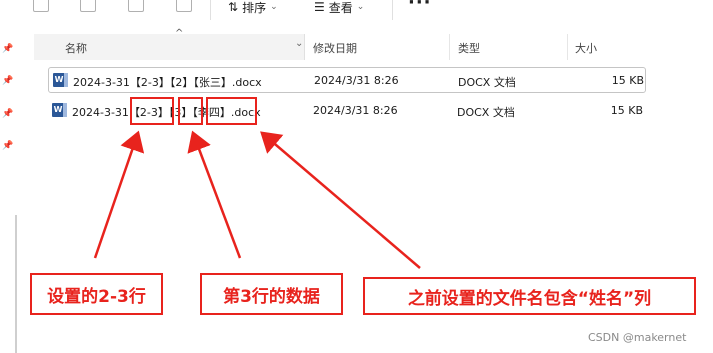 Image resolution: width=713 pixels, height=353 pixels. What do you see at coordinates (214, 194) in the screenshot?
I see `arrow-to-row-number` at bounding box center [214, 194].